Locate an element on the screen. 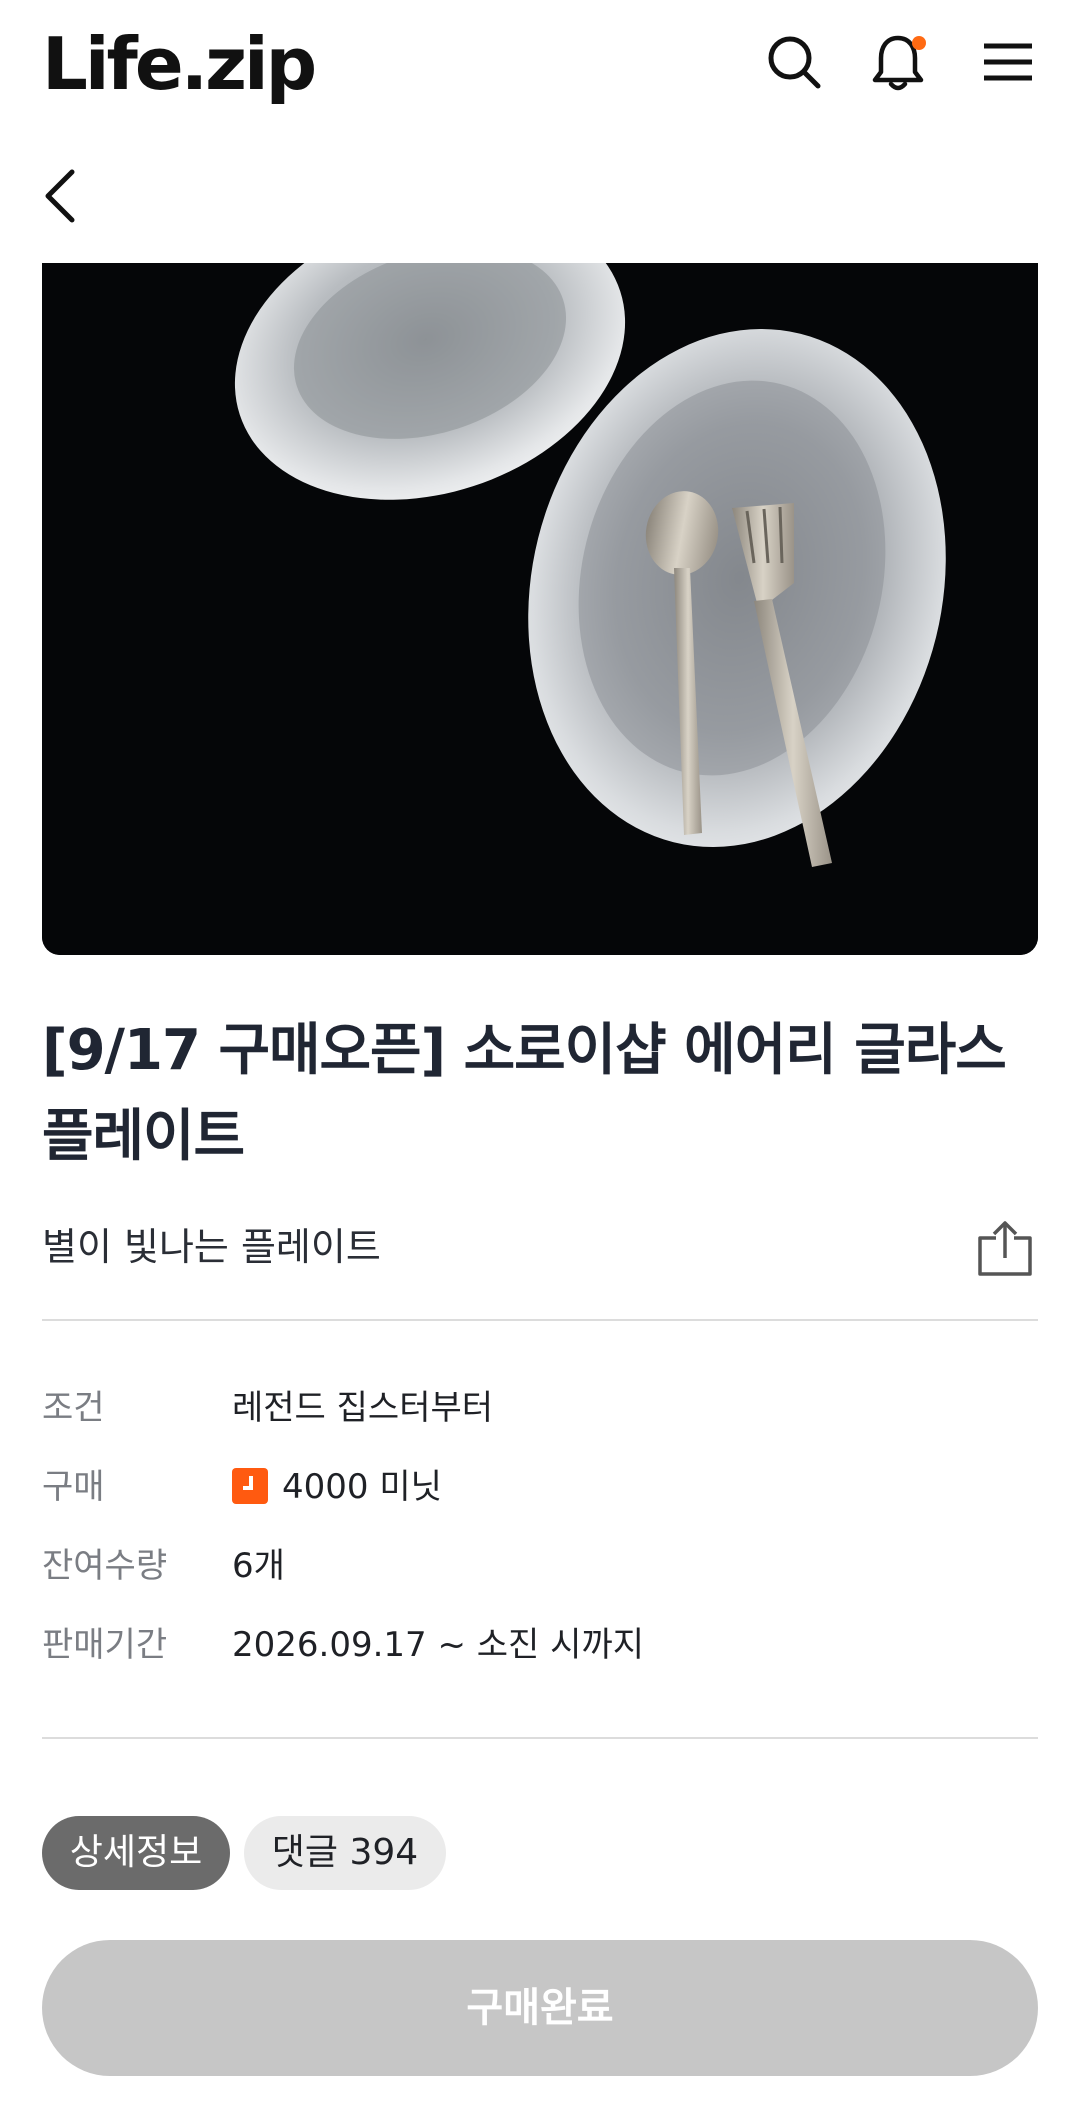 The image size is (1080, 2116). condition-label: 조건 is located at coordinates (73, 1408).